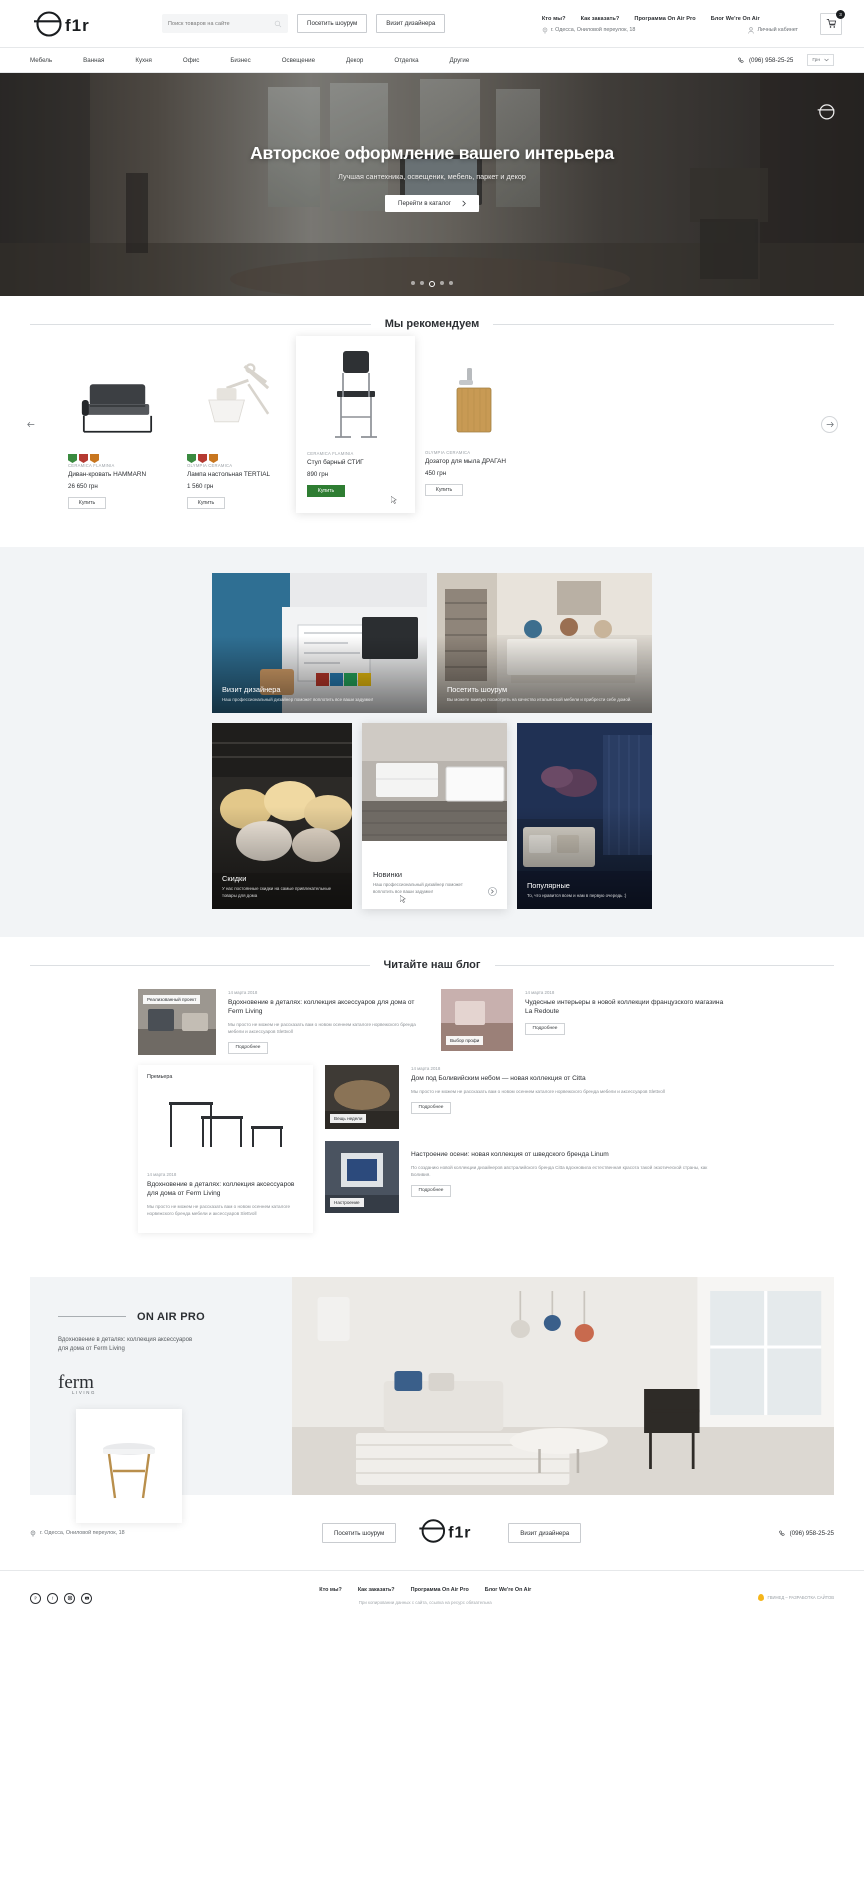 The image size is (864, 1886). Describe the element at coordinates (508, 1590) in the screenshot. I see `footer-link-blog: Блог We're On Air` at that location.